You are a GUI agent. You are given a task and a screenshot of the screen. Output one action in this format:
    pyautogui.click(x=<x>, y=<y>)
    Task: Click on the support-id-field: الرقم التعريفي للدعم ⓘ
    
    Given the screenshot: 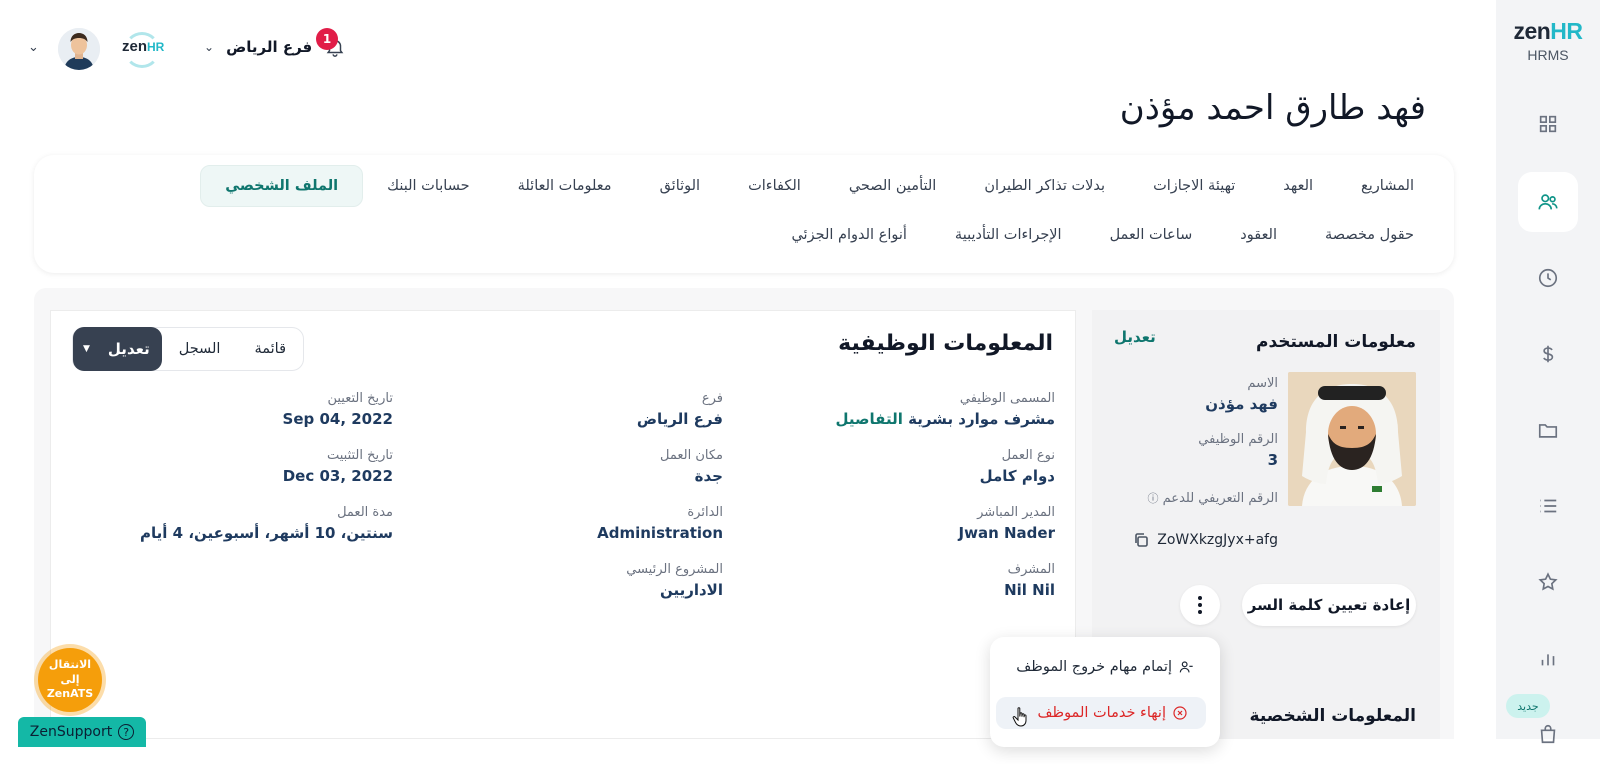 What is the action you would take?
    pyautogui.click(x=1213, y=498)
    